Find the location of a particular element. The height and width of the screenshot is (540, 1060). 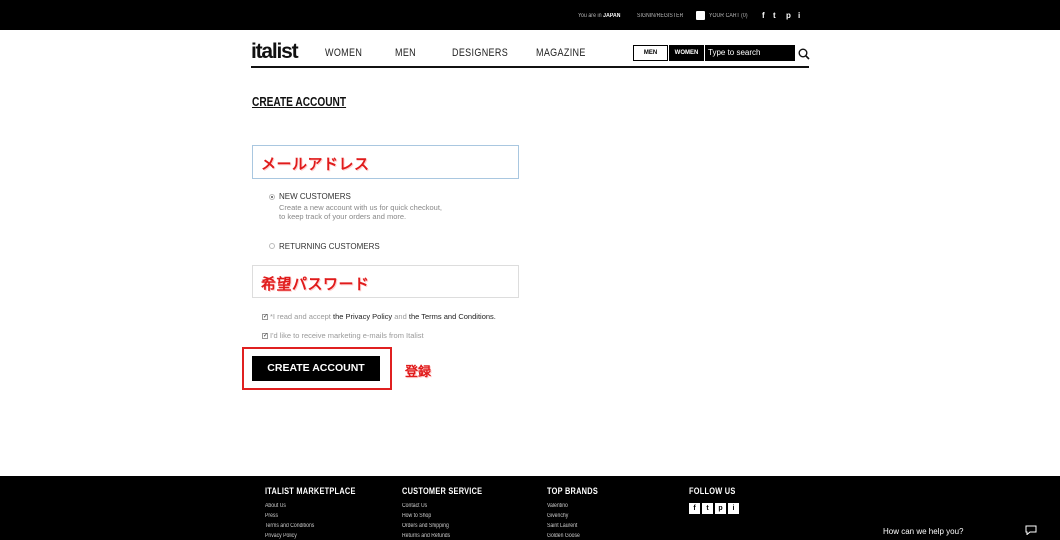

footer-marketplace-title: ITALIST MARKETPLACE is located at coordinates (310, 491).